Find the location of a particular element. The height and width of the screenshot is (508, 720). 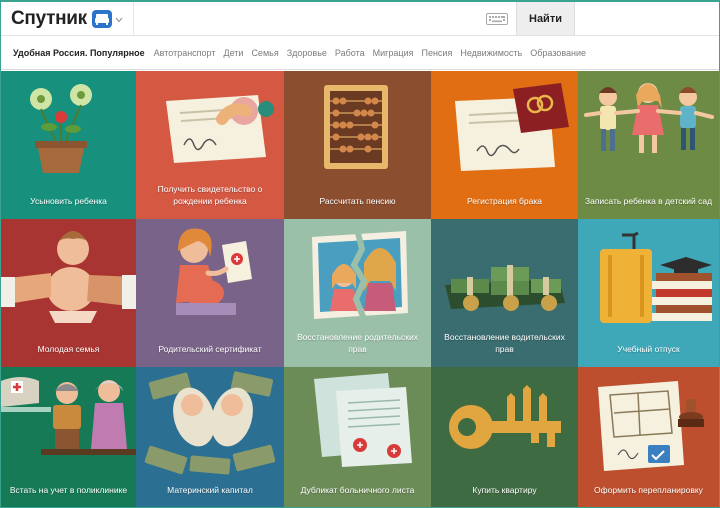

tile-label: Встать на учет в поликлинике is located at coordinates (68, 490).